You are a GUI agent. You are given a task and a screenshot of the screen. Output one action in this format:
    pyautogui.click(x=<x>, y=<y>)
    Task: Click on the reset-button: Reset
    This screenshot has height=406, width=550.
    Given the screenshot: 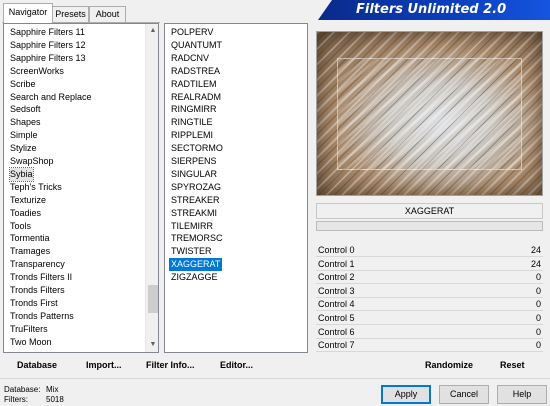 What is the action you would take?
    pyautogui.click(x=512, y=365)
    